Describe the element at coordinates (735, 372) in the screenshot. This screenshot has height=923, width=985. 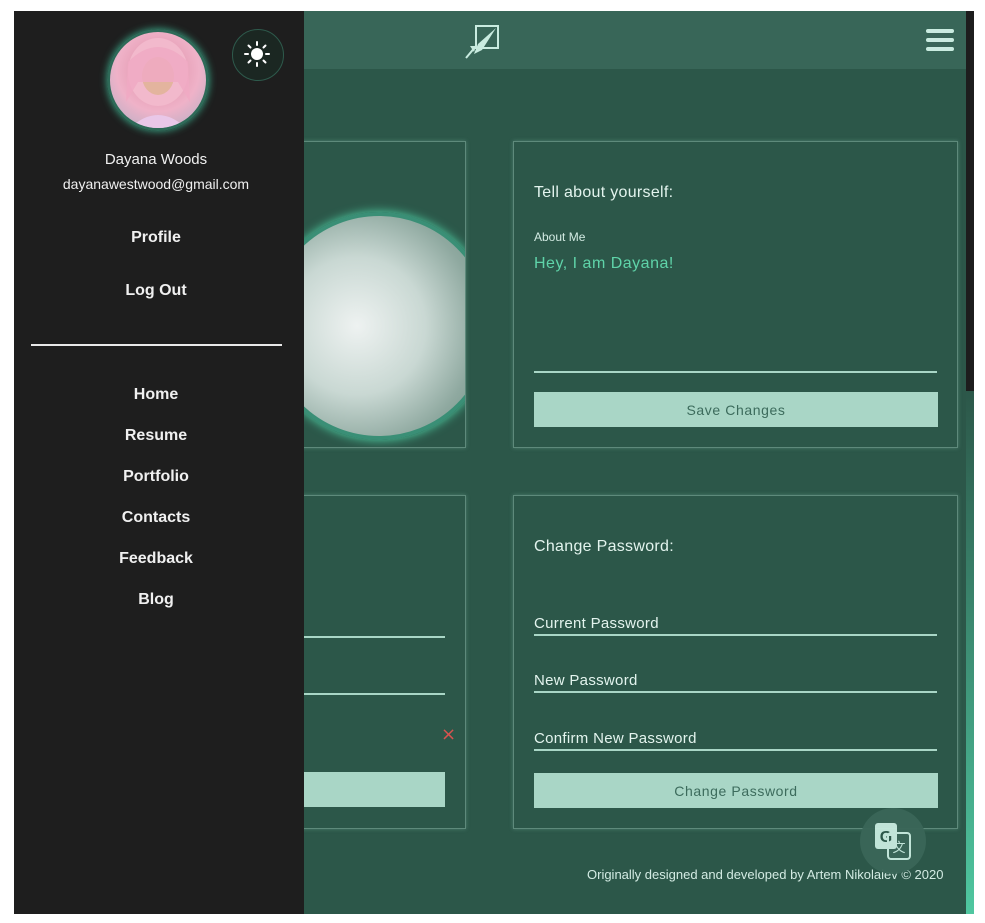
I see `about-underline` at that location.